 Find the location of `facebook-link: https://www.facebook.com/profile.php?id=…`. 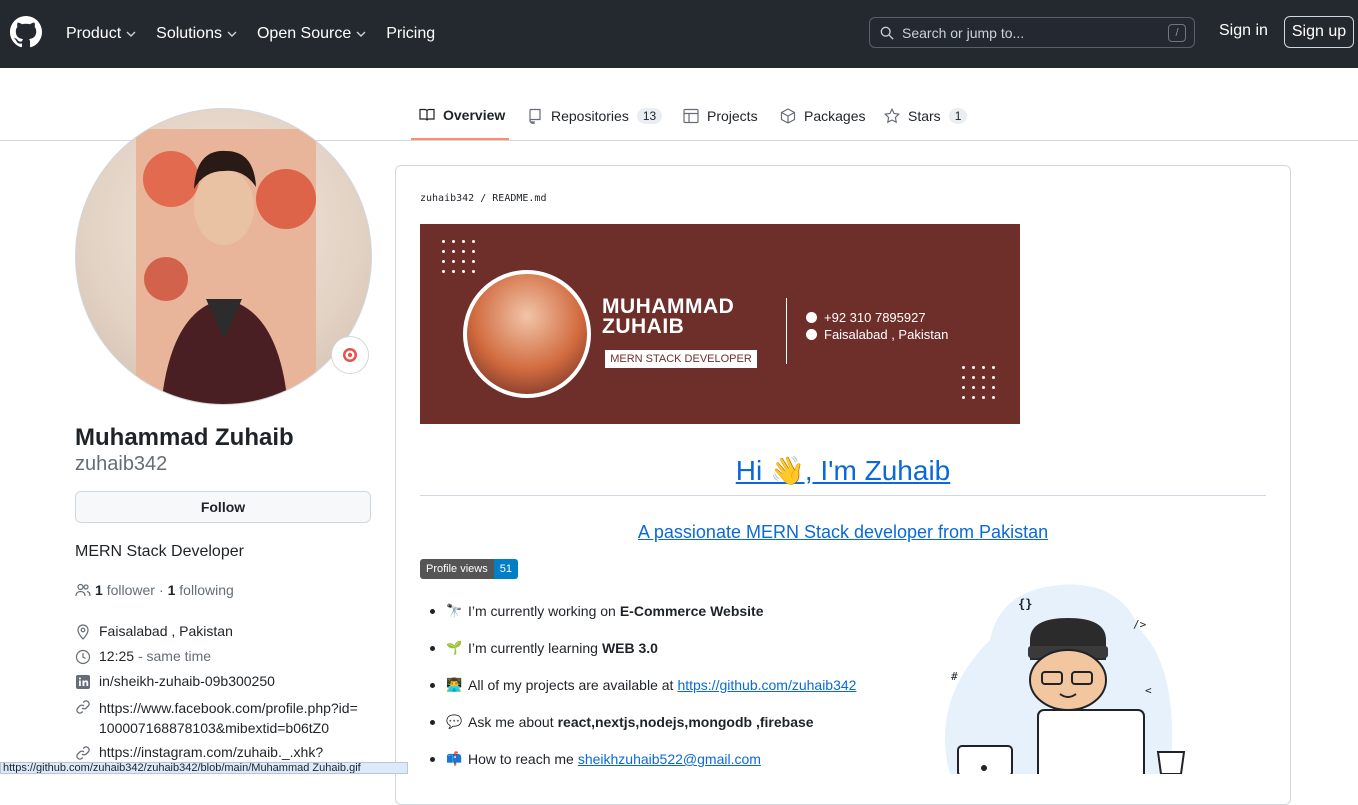

facebook-link: https://www.facebook.com/profile.php?id=… is located at coordinates (229, 718).